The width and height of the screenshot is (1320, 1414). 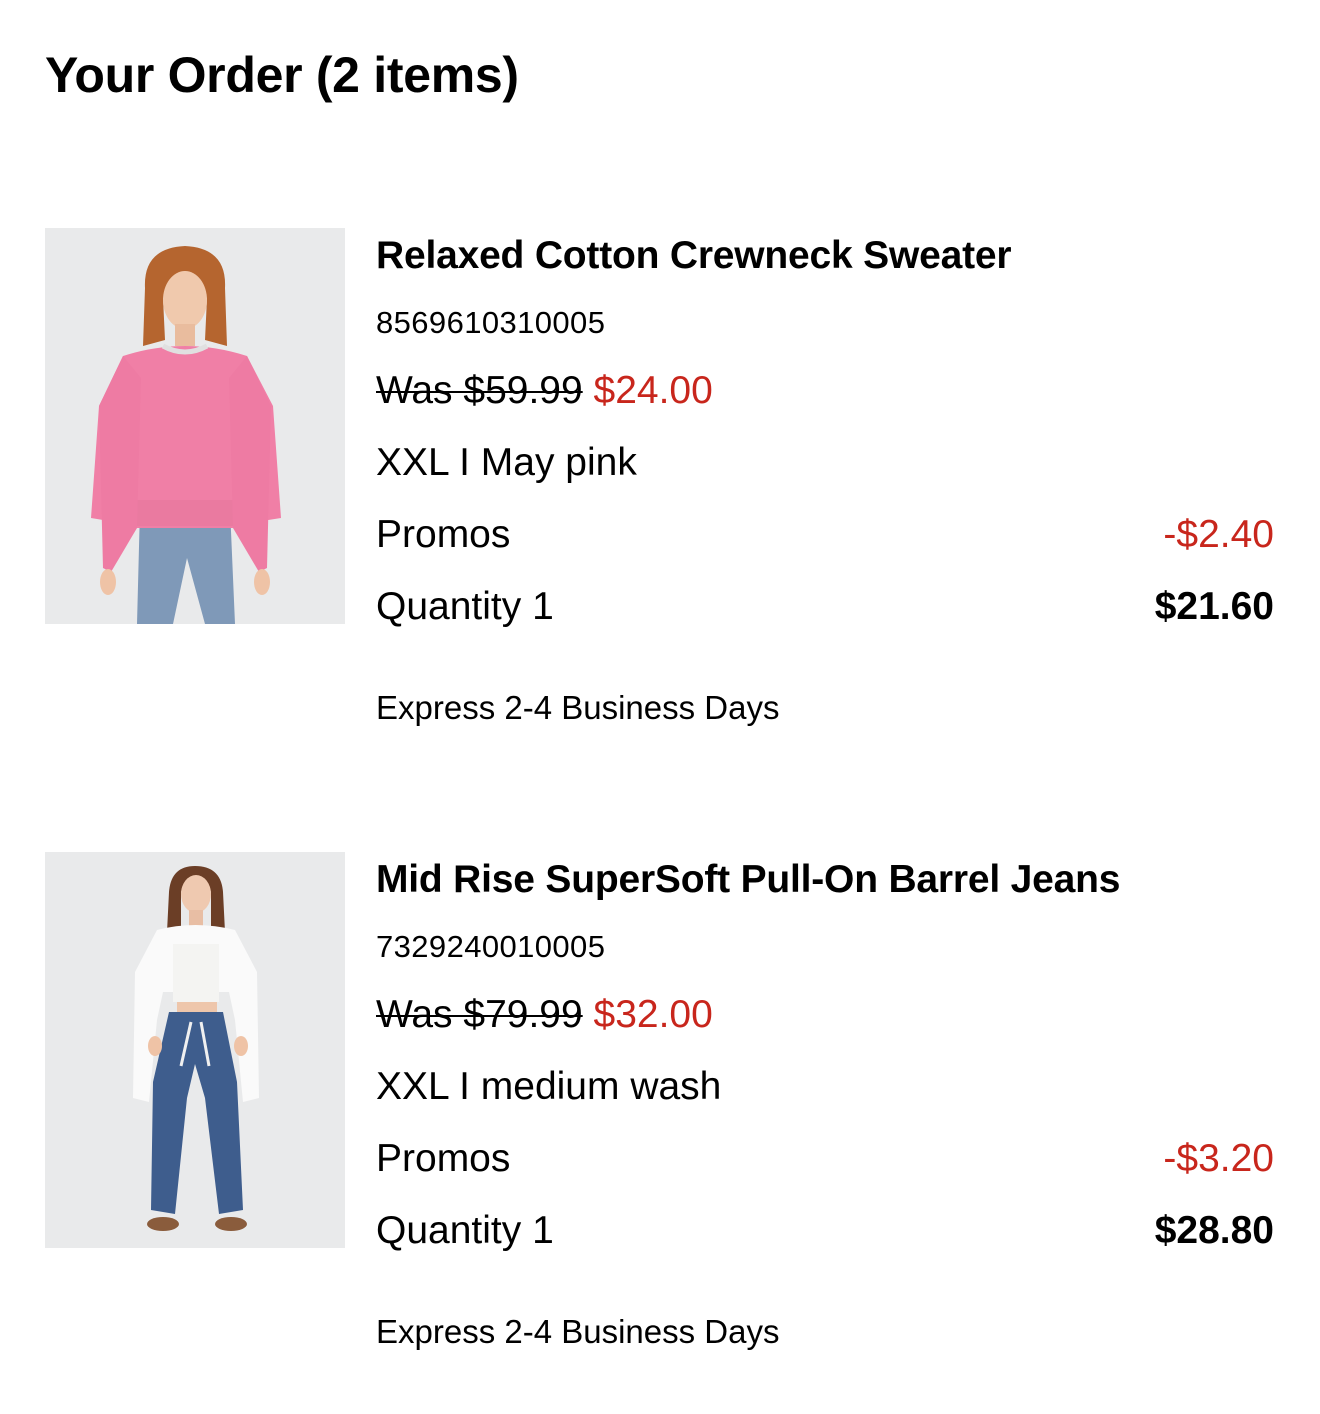 I want to click on price-row: Was $79.99 $32.00, so click(x=825, y=1015).